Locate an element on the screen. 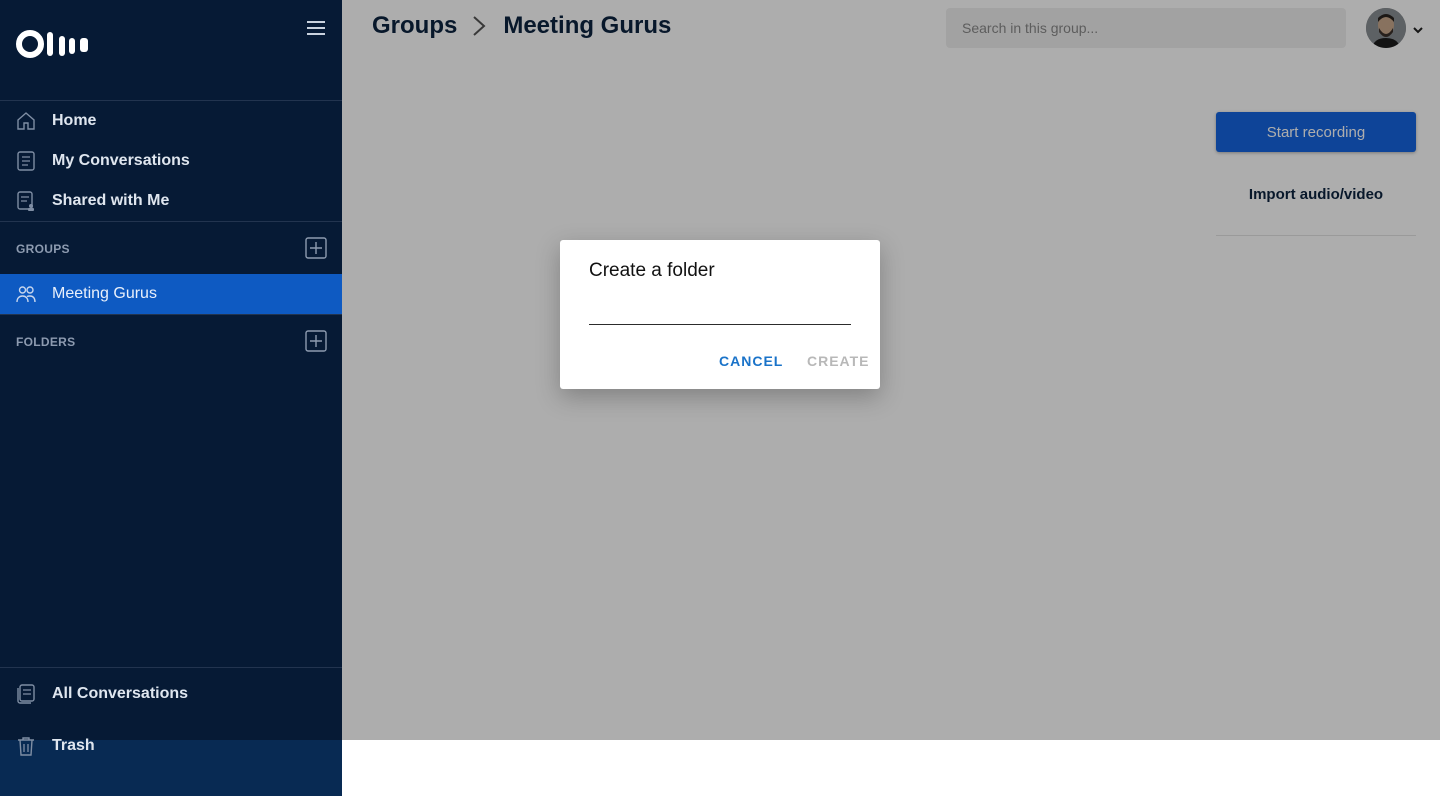  dialog-title: Create a folder is located at coordinates (652, 270).